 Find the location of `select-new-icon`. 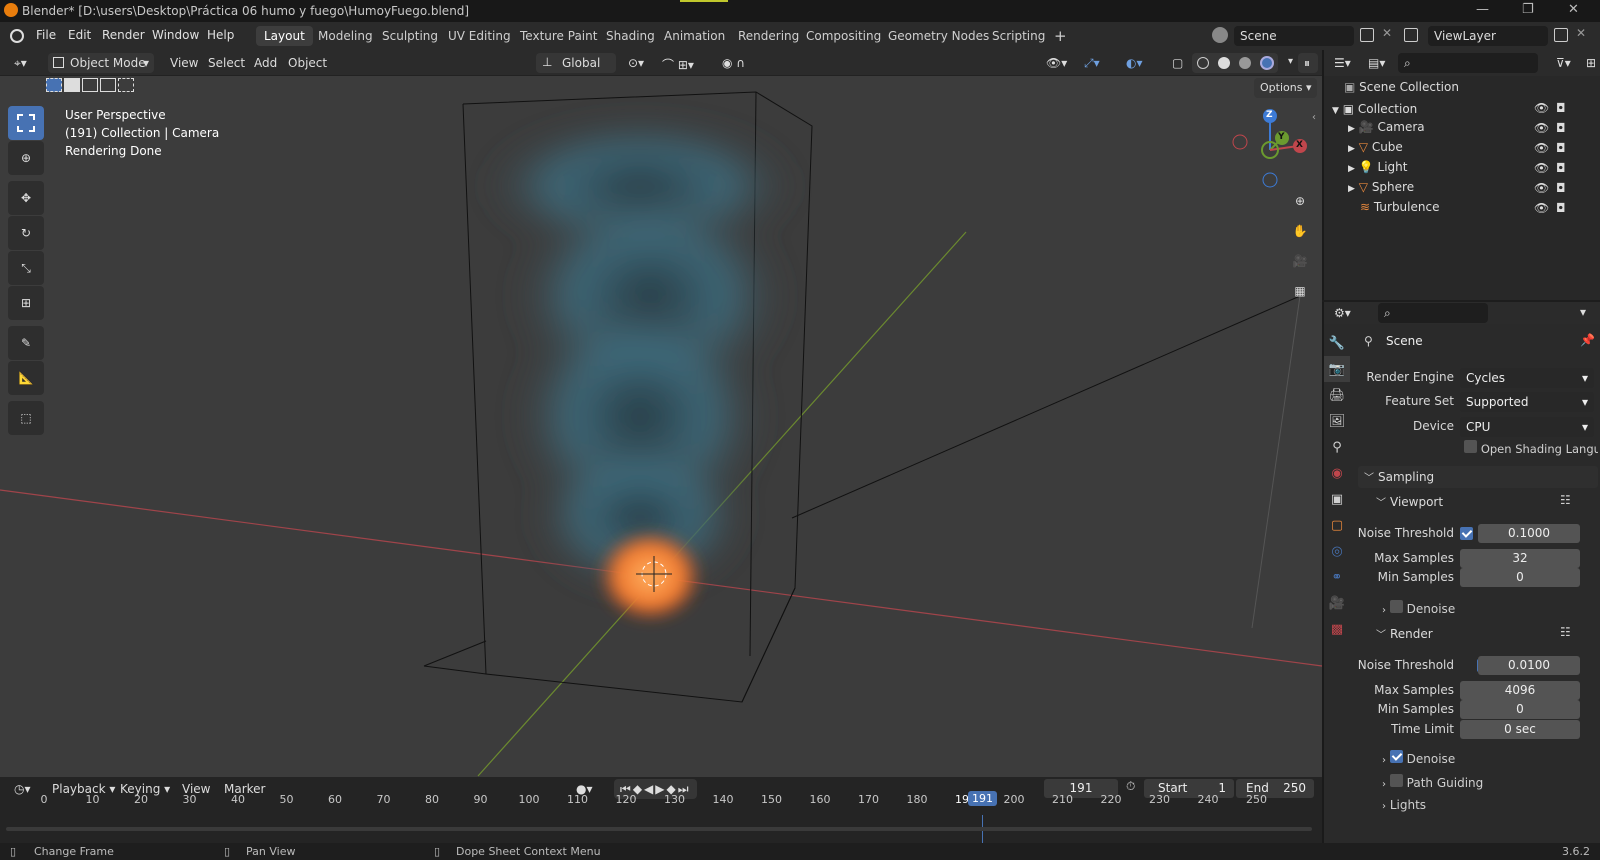

select-new-icon is located at coordinates (54, 85).